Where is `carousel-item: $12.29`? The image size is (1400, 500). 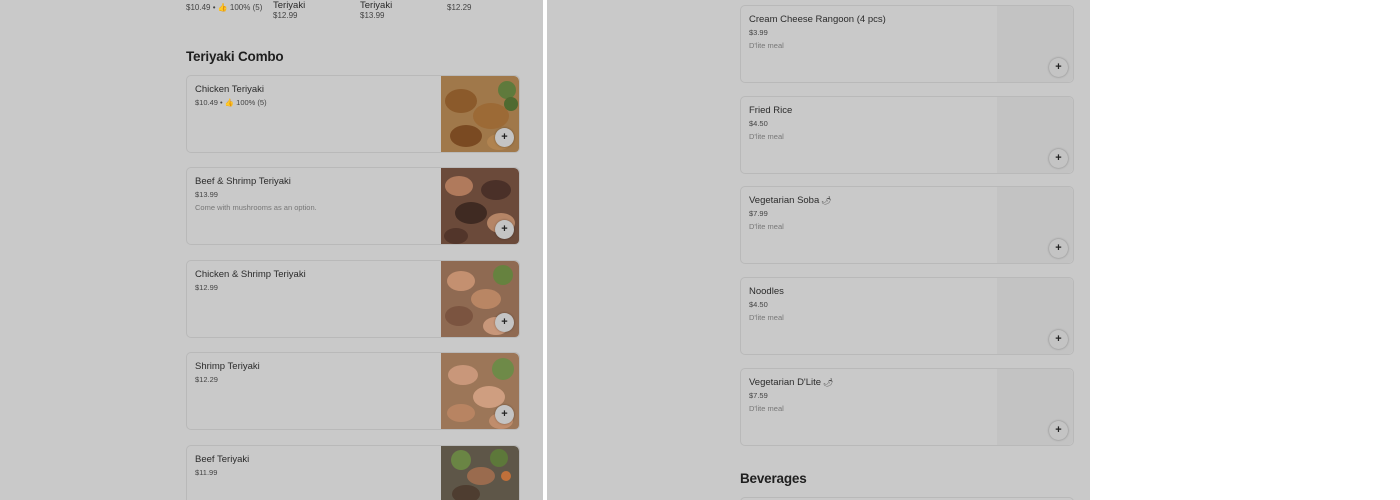 carousel-item: $12.29 is located at coordinates (459, 8).